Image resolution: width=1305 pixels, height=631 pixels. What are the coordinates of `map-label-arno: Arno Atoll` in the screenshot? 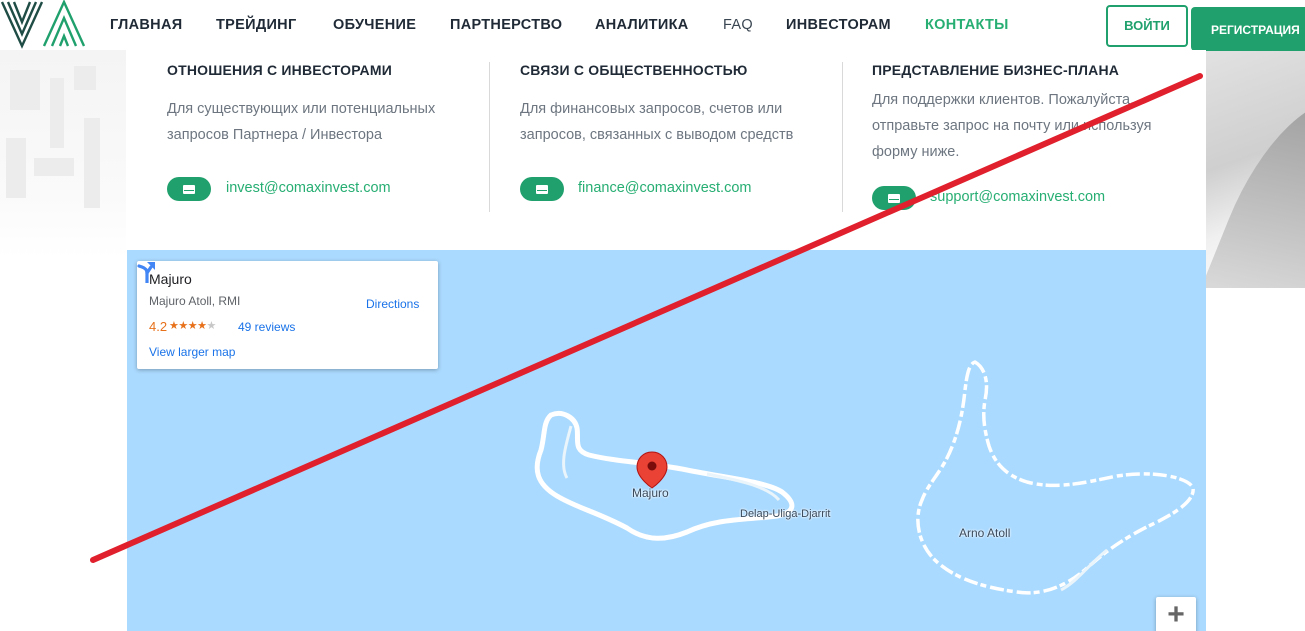 It's located at (985, 533).